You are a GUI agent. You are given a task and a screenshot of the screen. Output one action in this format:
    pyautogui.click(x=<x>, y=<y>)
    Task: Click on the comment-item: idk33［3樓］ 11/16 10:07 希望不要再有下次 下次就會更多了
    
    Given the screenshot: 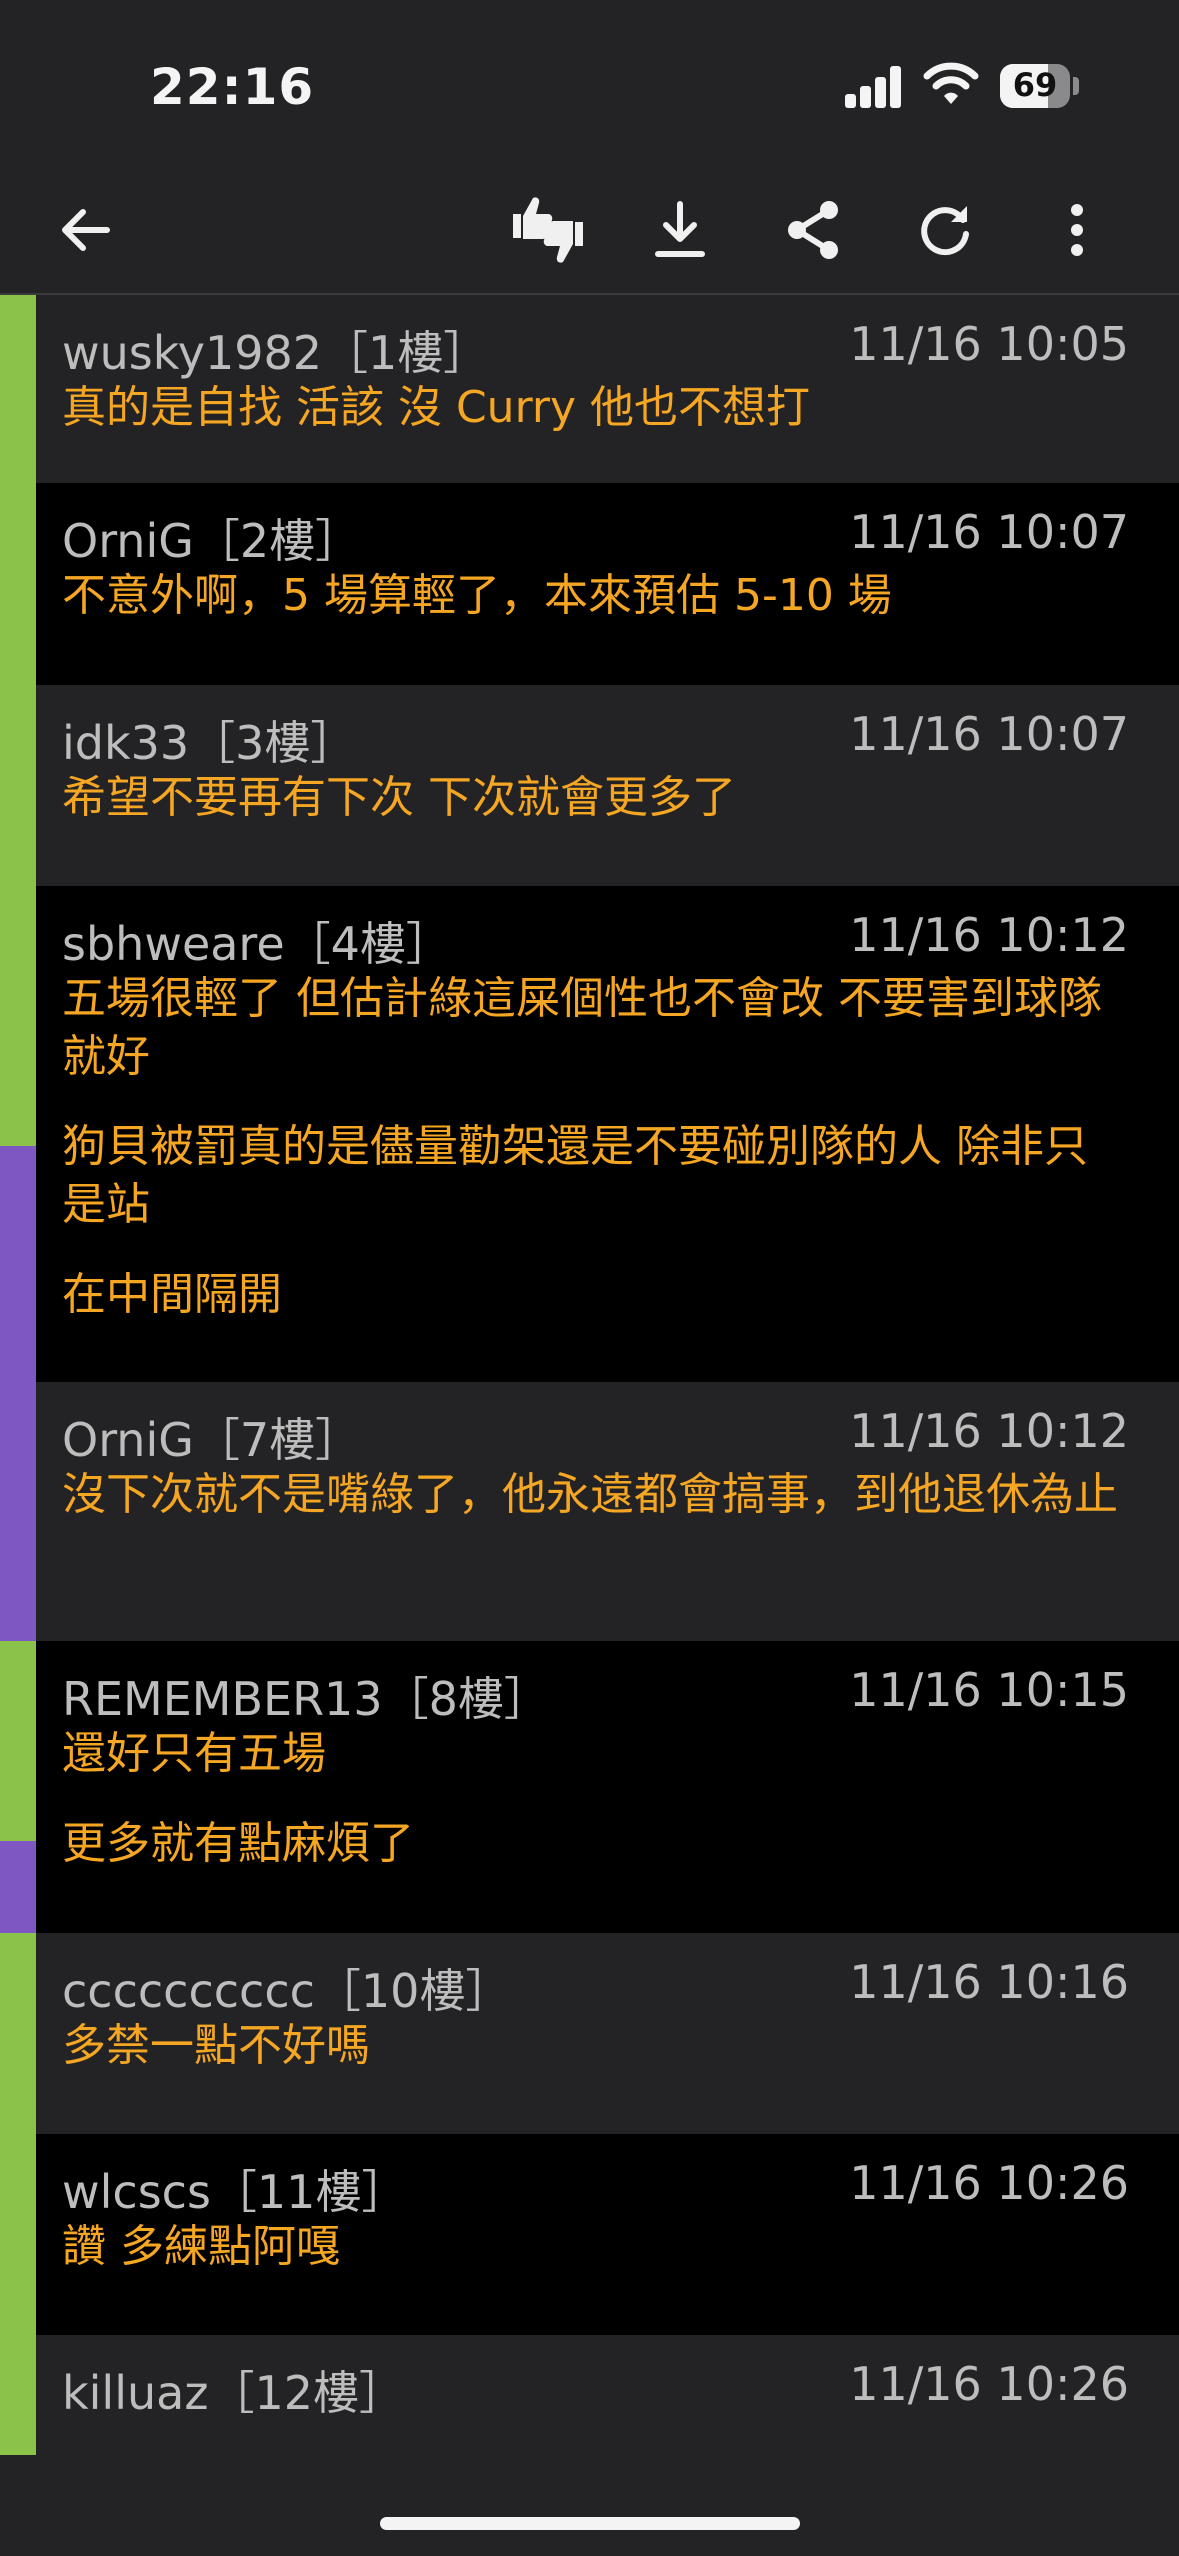 What is the action you would take?
    pyautogui.click(x=589, y=785)
    